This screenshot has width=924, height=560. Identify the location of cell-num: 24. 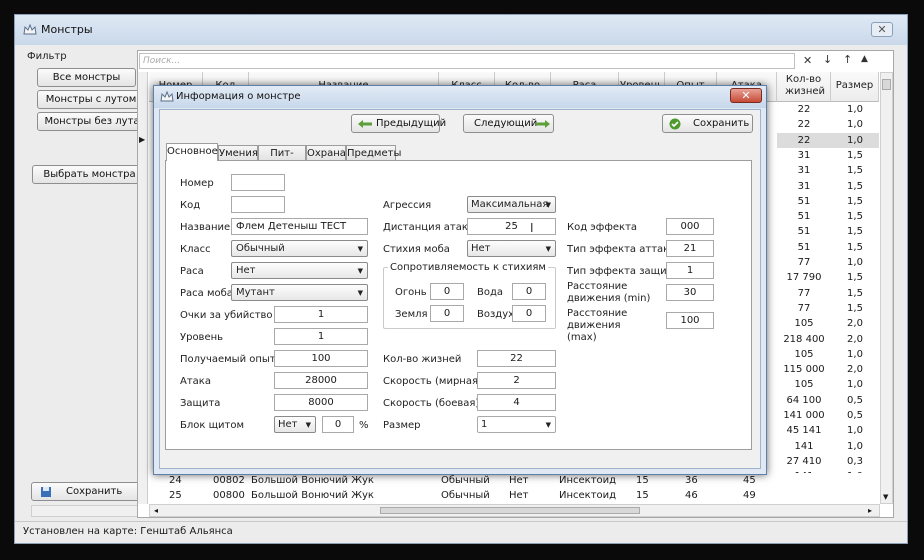
(175, 480).